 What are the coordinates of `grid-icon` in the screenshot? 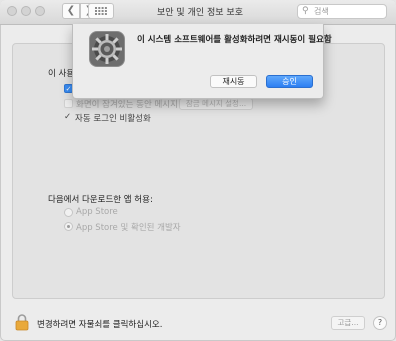 It's located at (101, 11).